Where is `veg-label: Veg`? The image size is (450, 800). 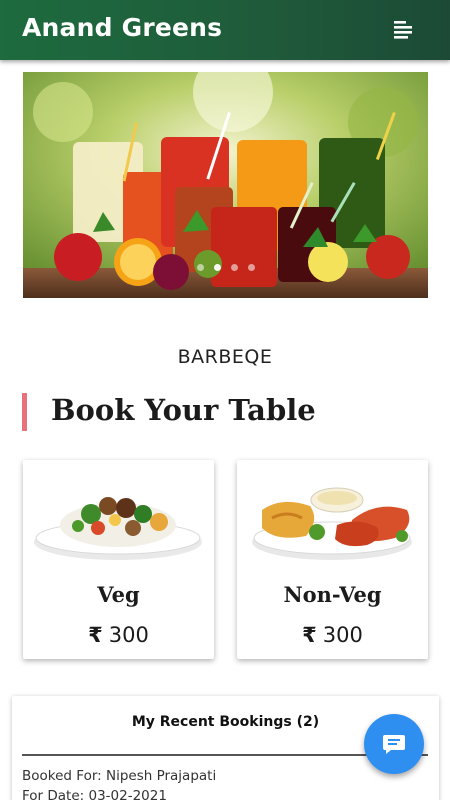
veg-label: Veg is located at coordinates (118, 594).